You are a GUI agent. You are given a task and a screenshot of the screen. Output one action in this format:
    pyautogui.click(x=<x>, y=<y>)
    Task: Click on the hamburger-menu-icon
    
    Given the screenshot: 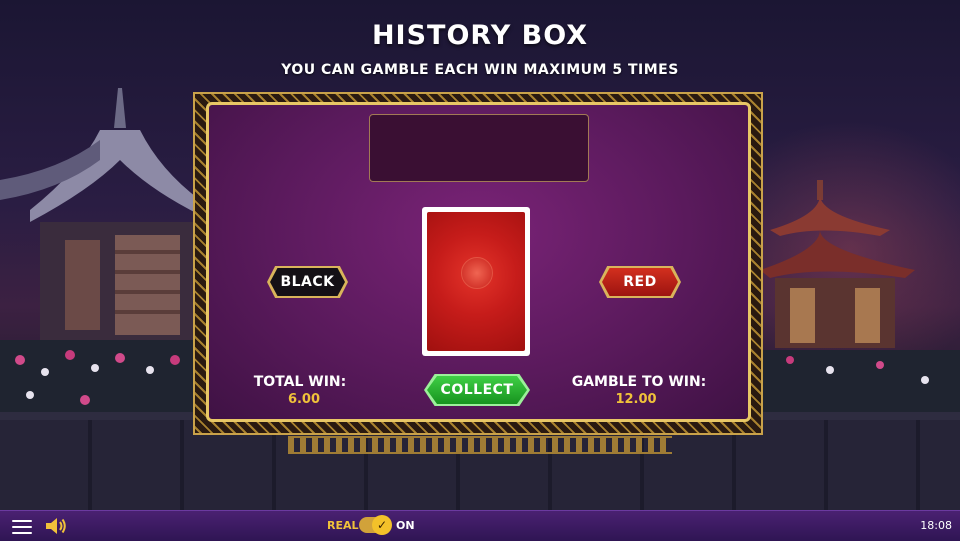 What is the action you would take?
    pyautogui.click(x=22, y=527)
    